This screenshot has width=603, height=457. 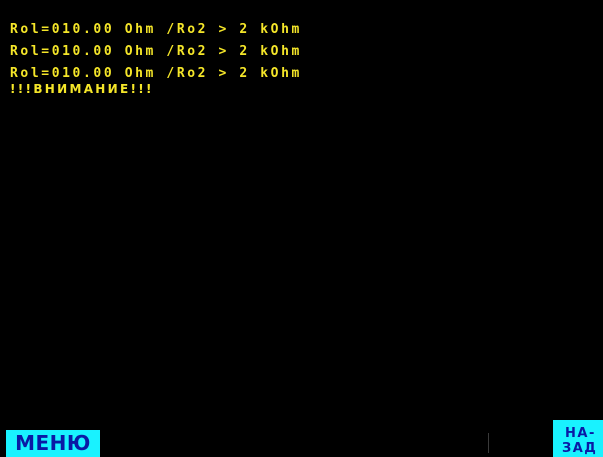 I want to click on back-label-line-2: ЗАД, so click(x=580, y=448).